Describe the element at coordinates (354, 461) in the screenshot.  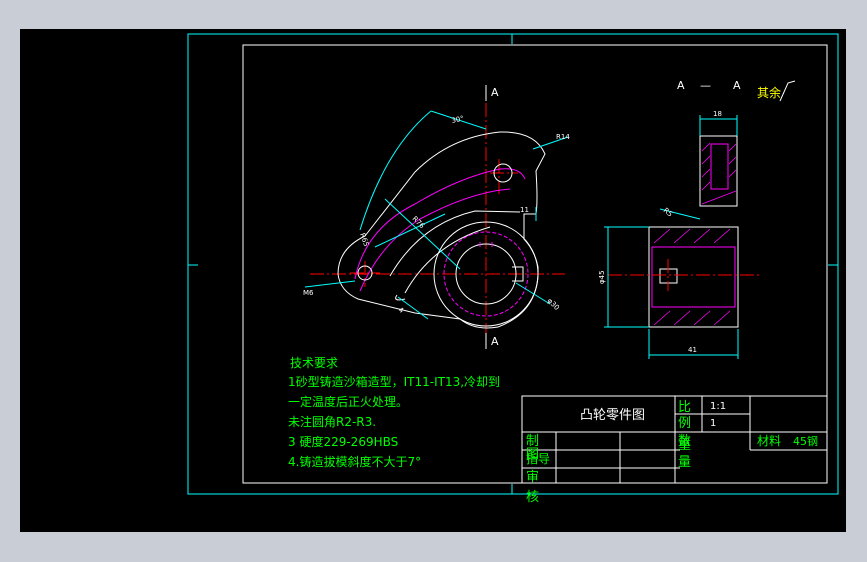
I see `tech-item-4: 4.铸造拔模斜度不大于7°` at that location.